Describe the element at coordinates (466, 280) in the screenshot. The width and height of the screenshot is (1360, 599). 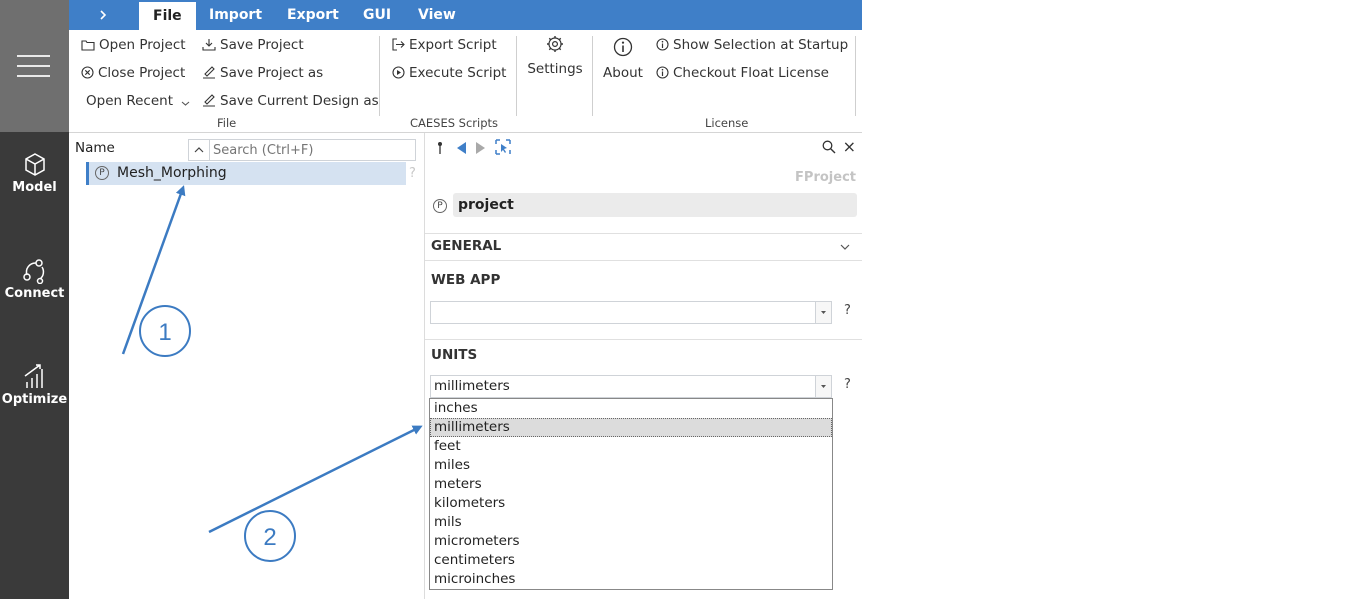
I see `section-web-app: WEB APP` at that location.